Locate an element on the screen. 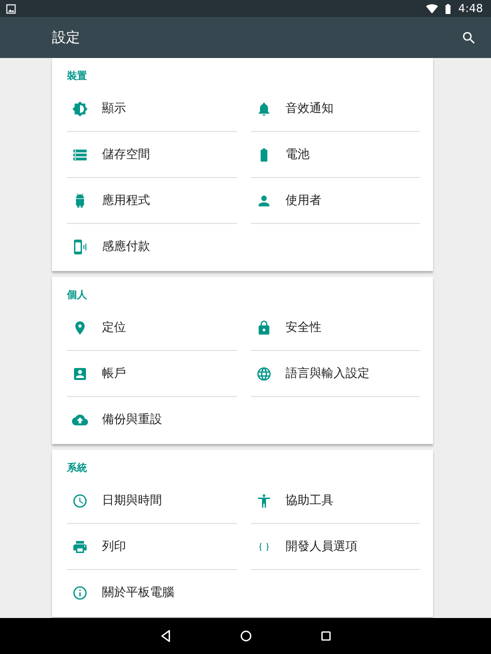 This screenshot has width=491, height=654. phone-icon is located at coordinates (80, 246).